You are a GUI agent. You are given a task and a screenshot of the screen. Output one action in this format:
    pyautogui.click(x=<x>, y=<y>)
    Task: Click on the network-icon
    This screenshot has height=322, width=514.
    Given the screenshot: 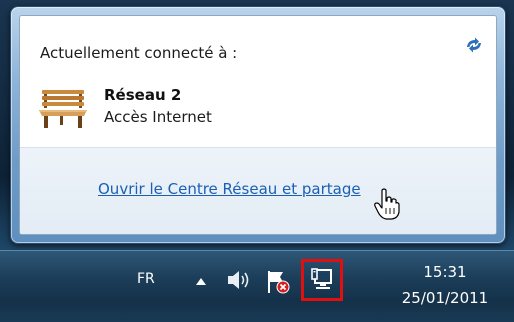 What is the action you would take?
    pyautogui.click(x=322, y=280)
    